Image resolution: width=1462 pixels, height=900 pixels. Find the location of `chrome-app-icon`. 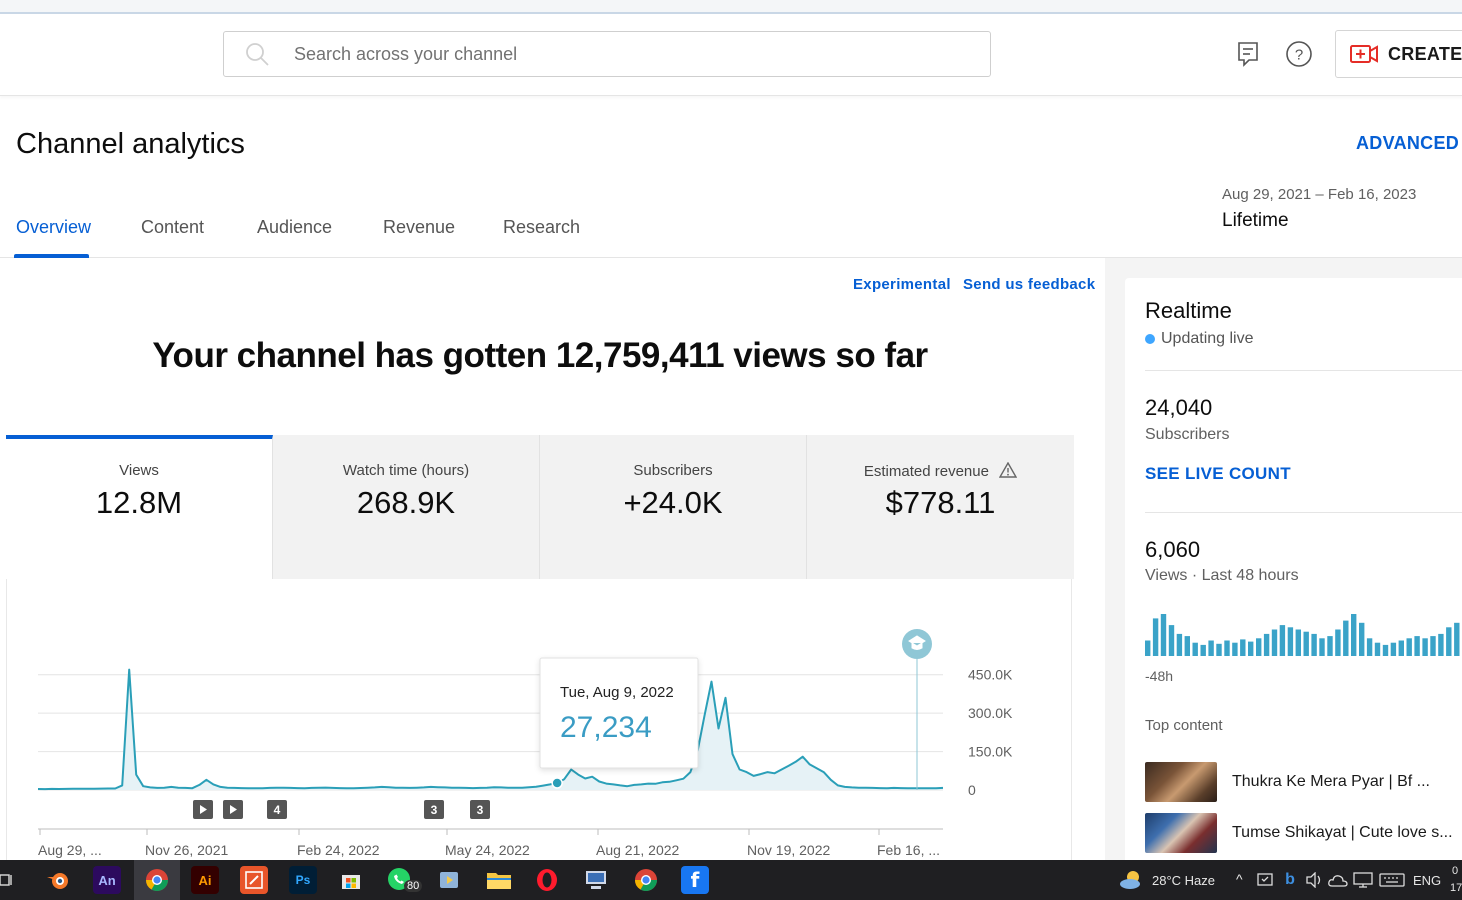

chrome-app-icon is located at coordinates (157, 880).